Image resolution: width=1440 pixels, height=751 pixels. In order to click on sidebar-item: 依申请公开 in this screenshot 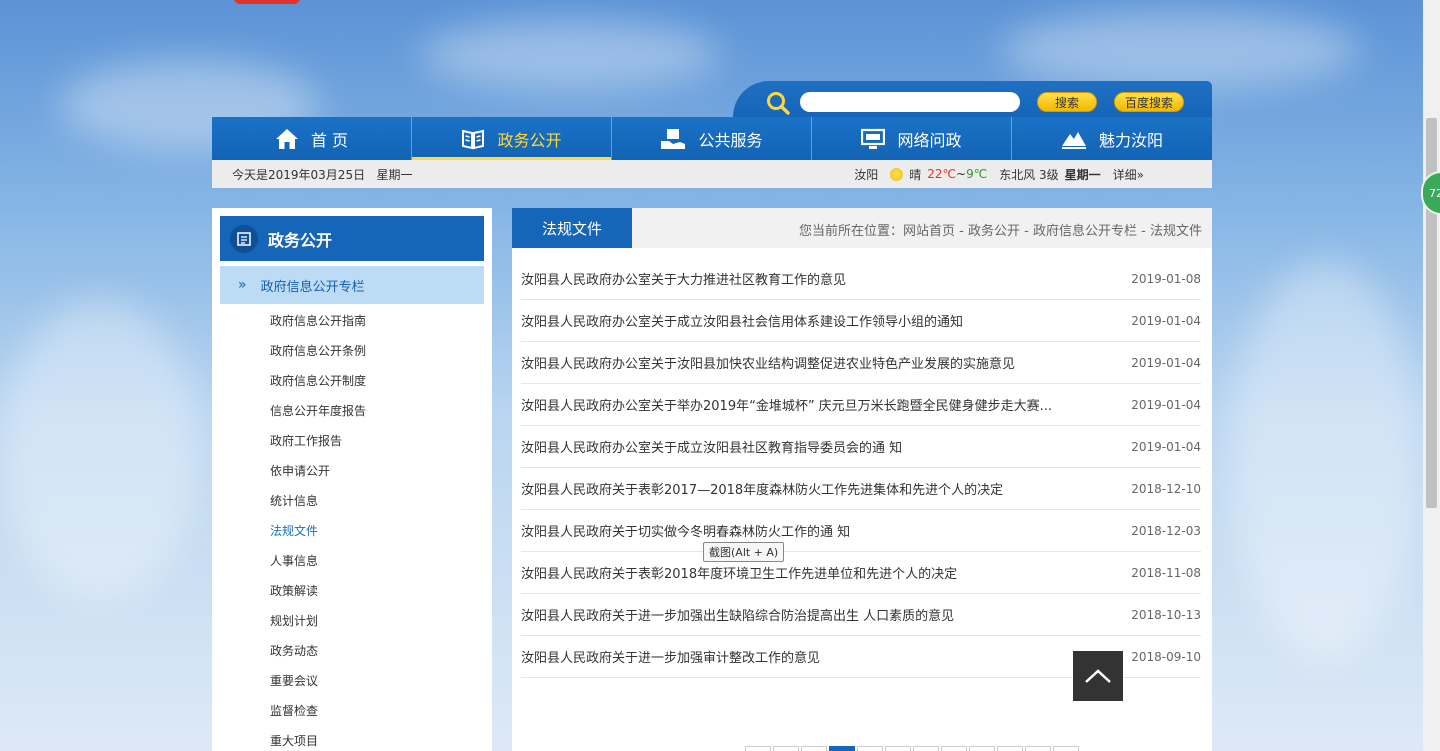, I will do `click(318, 476)`.